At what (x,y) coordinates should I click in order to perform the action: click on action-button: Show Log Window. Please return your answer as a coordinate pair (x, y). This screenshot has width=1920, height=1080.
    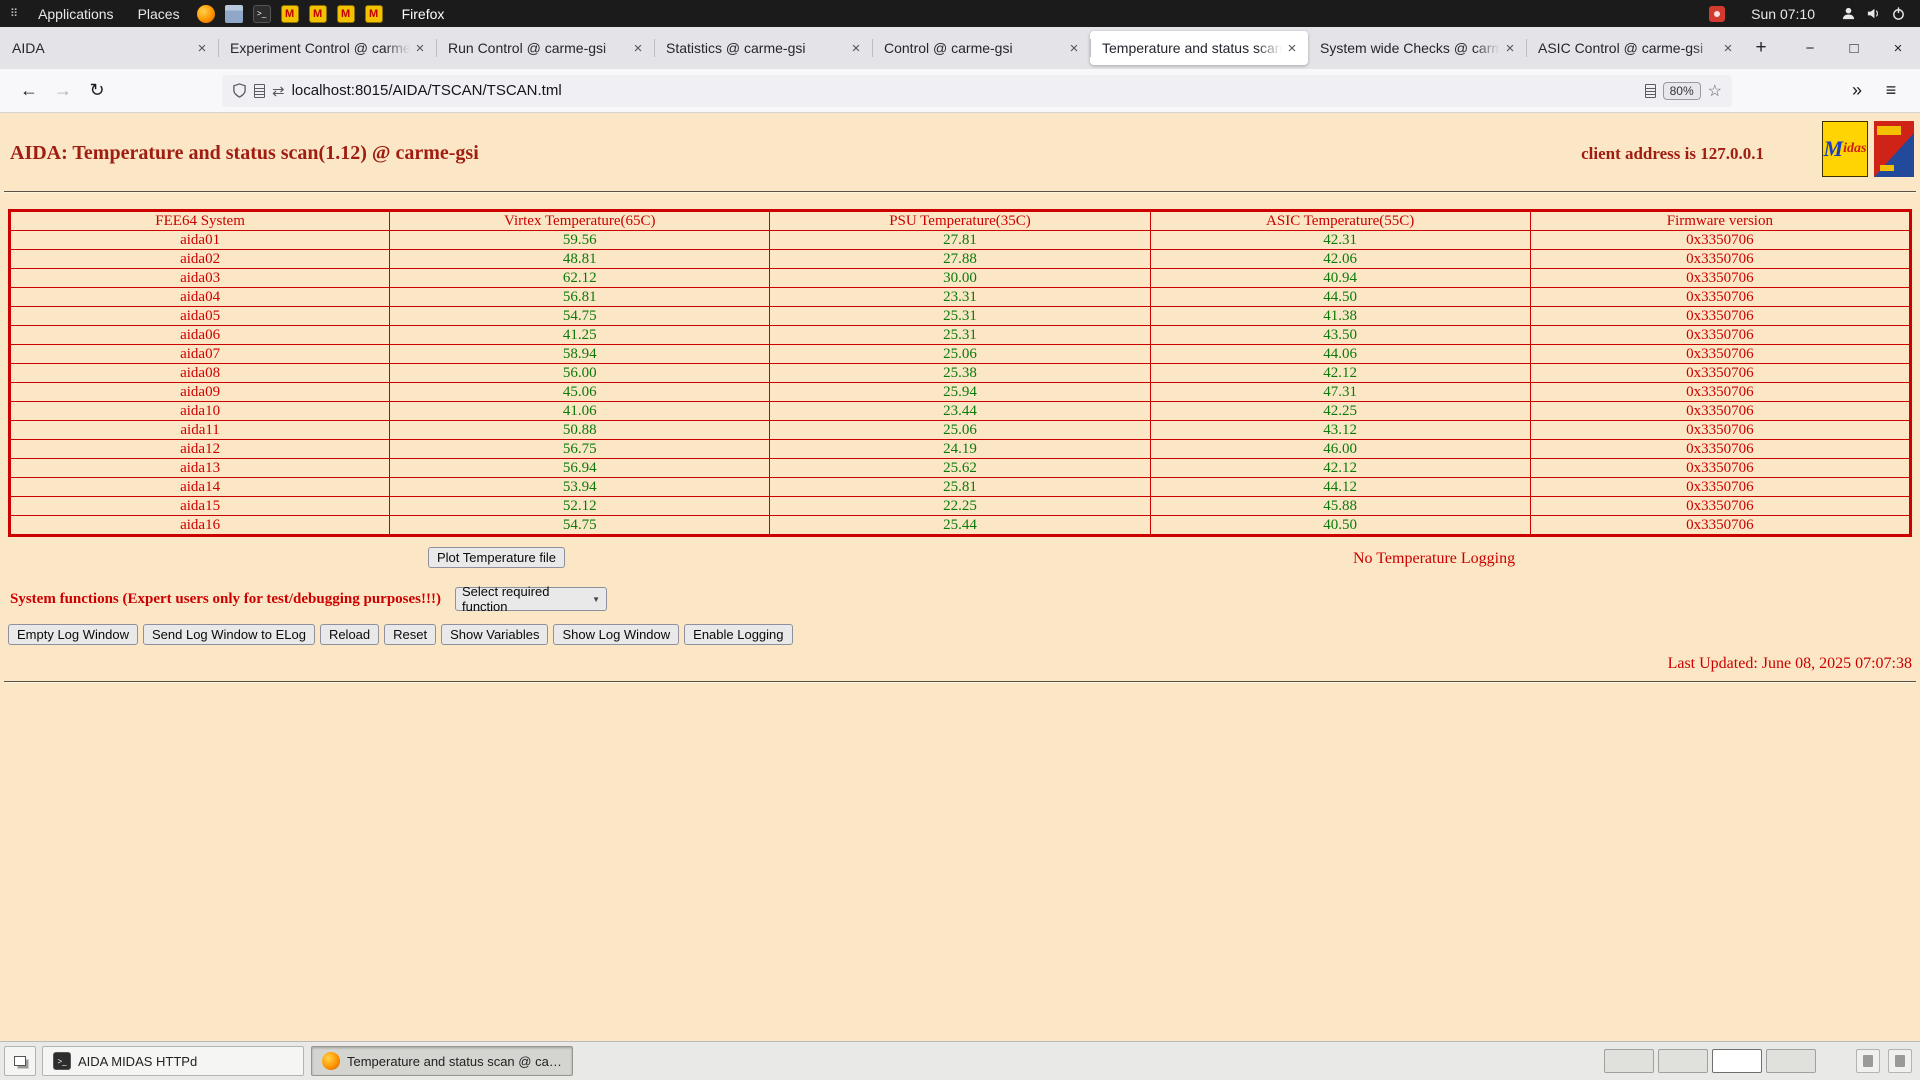
    Looking at the image, I should click on (616, 634).